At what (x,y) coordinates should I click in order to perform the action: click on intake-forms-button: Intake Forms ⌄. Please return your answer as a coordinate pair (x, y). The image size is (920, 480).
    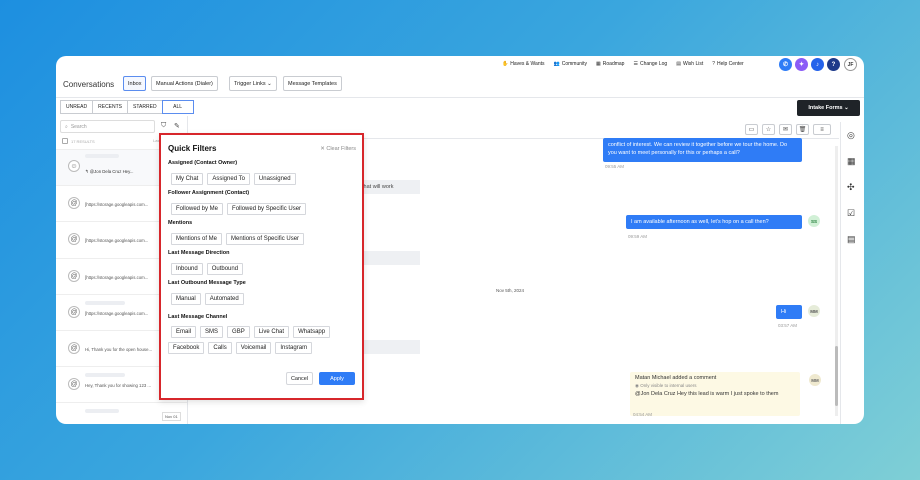
    Looking at the image, I should click on (828, 108).